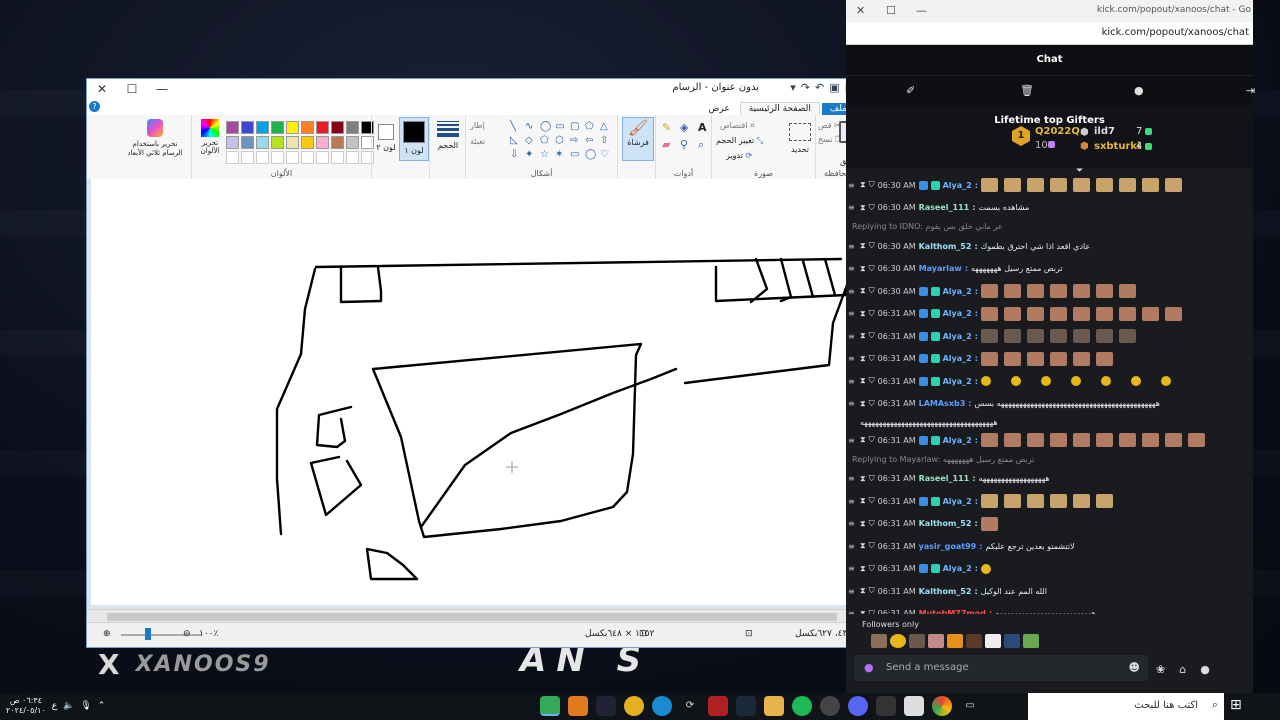 The width and height of the screenshot is (1280, 720). Describe the element at coordinates (546, 154) in the screenshot. I see `star5-icon: ☆` at that location.